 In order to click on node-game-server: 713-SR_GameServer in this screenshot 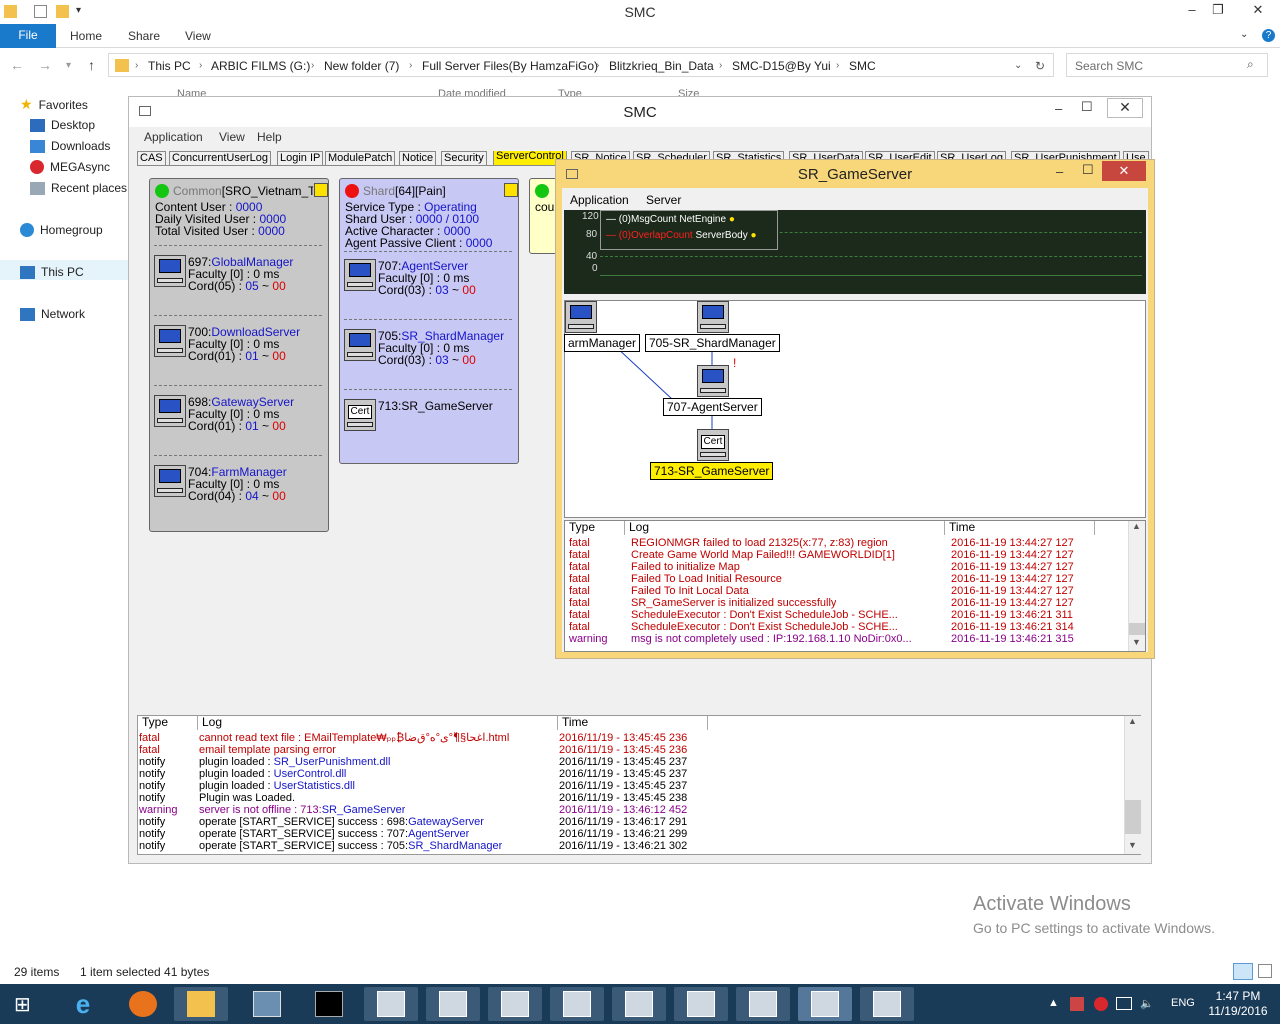, I will do `click(712, 471)`.